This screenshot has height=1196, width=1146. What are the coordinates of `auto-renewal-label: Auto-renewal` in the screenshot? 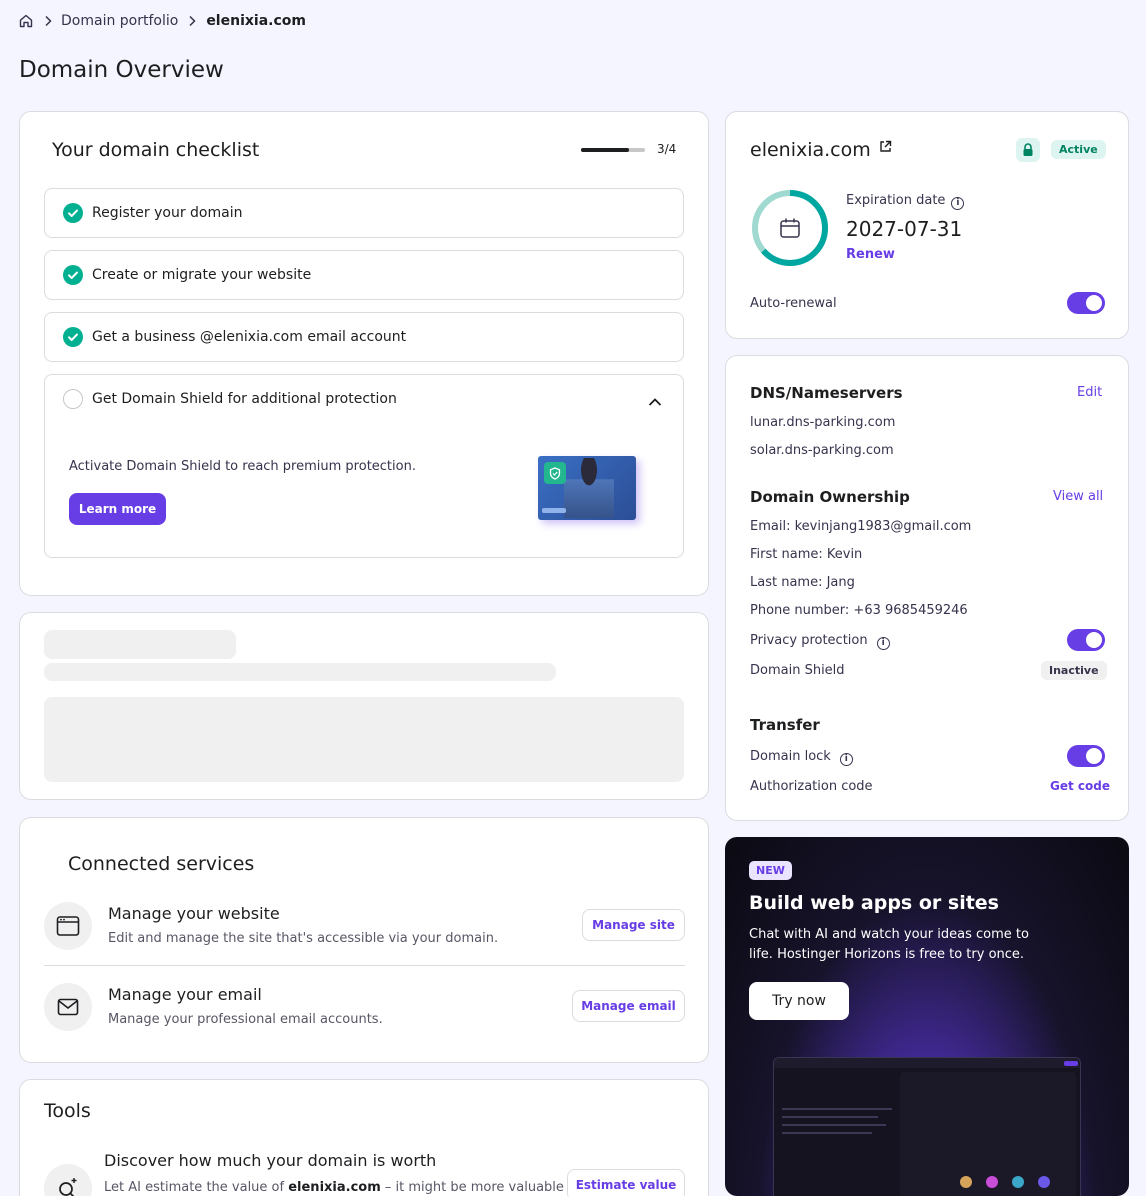 It's located at (793, 303).